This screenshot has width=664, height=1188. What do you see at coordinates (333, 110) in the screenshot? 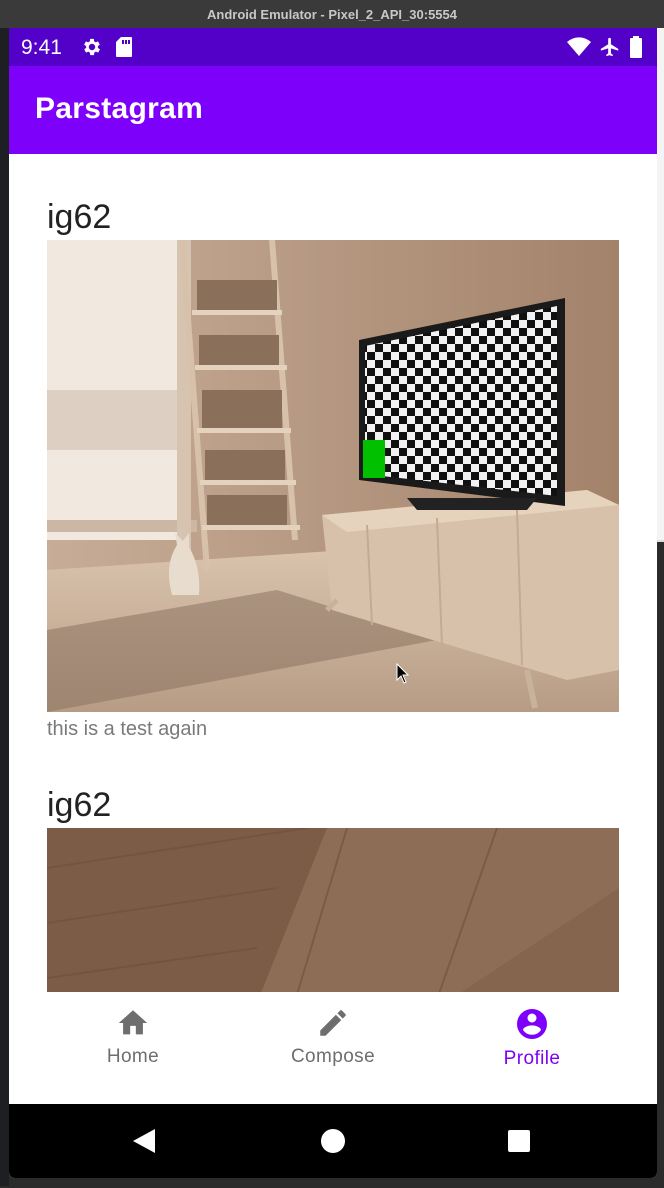
I see `app-bar: Parstagram` at bounding box center [333, 110].